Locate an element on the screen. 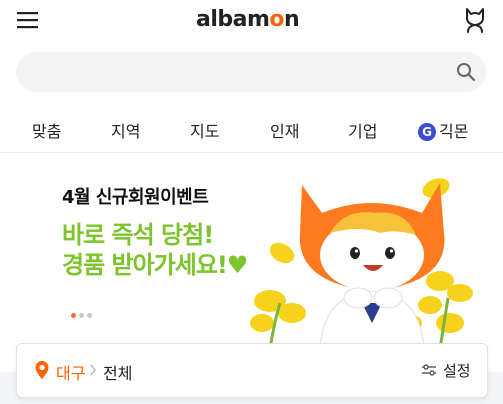 This screenshot has height=404, width=503. banner-headline-line2: 경품 받아가세요!♥ is located at coordinates (155, 265).